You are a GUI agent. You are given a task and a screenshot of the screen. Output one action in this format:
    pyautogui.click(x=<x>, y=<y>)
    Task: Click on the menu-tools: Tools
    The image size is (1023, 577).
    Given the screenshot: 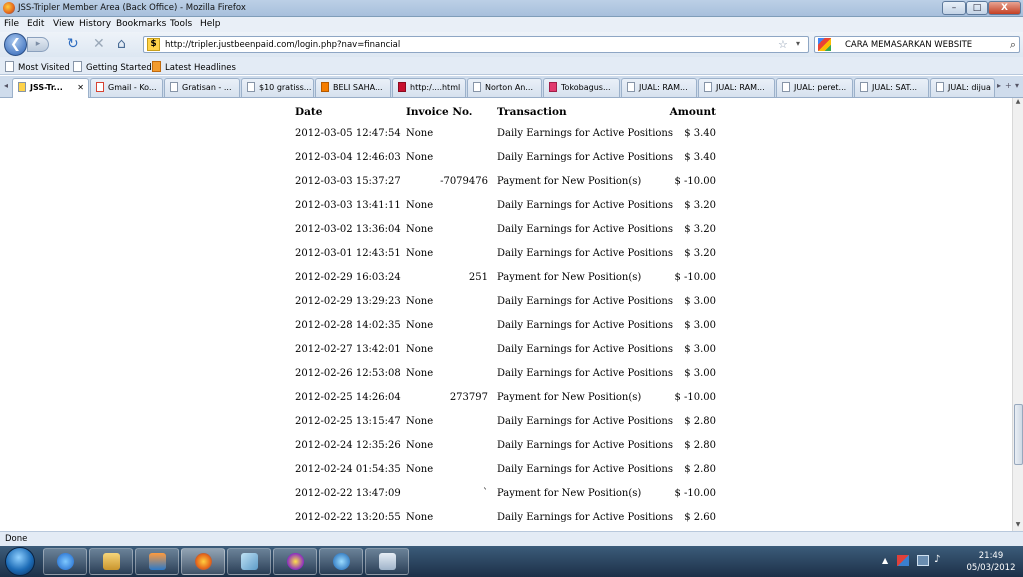 What is the action you would take?
    pyautogui.click(x=181, y=24)
    